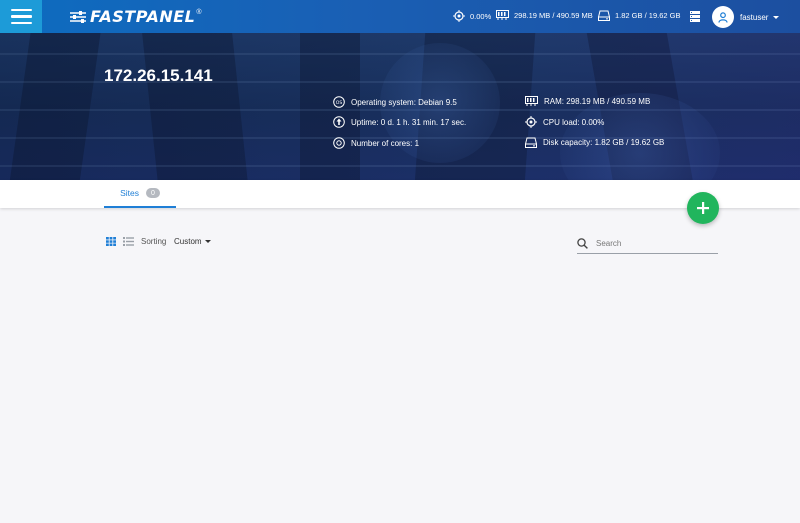 The image size is (800, 523). What do you see at coordinates (153, 193) in the screenshot?
I see `tab-count-badge: 0` at bounding box center [153, 193].